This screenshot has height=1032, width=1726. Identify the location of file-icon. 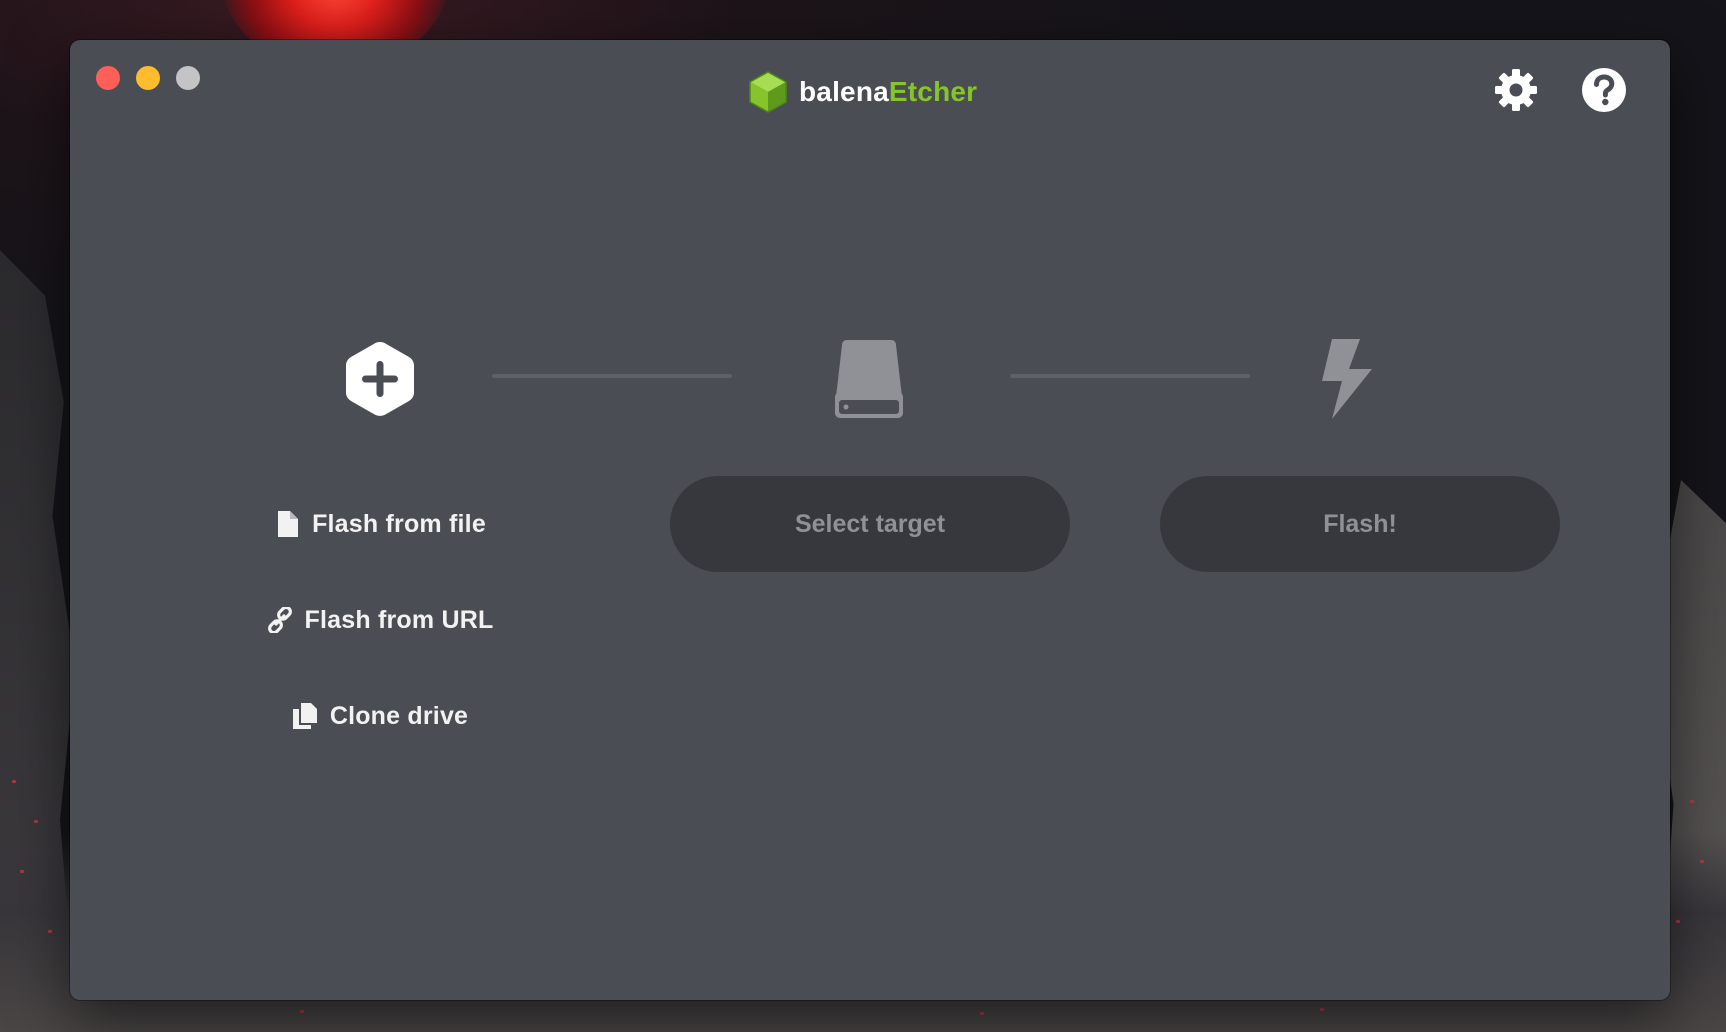
(287, 524).